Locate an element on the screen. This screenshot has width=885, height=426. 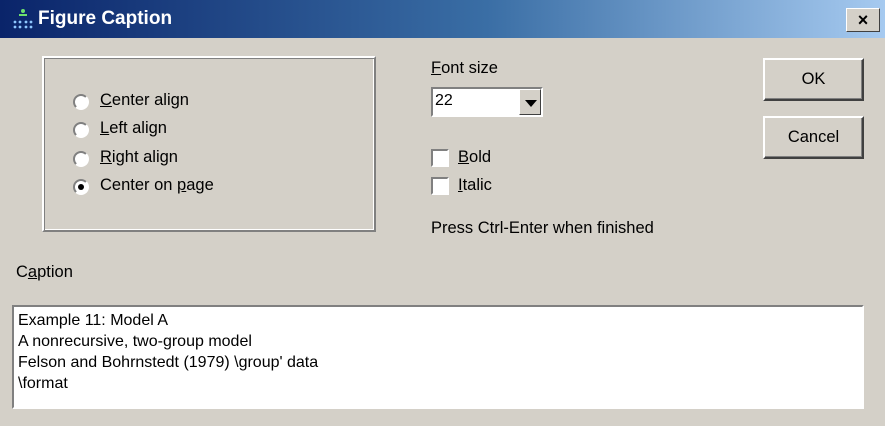
close-button: × is located at coordinates (863, 20).